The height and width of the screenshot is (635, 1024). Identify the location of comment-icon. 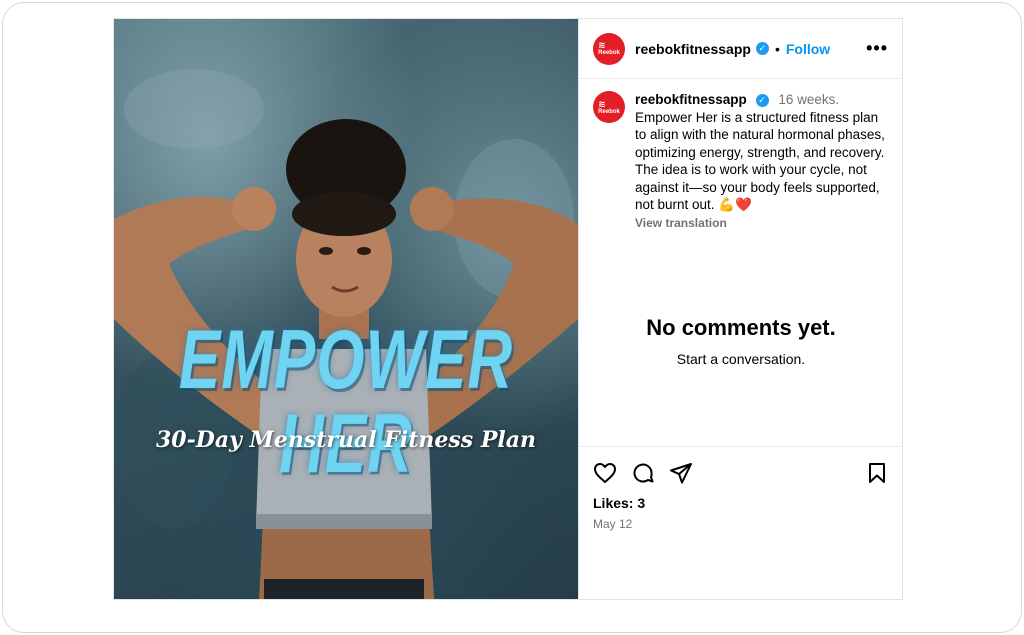
(643, 473).